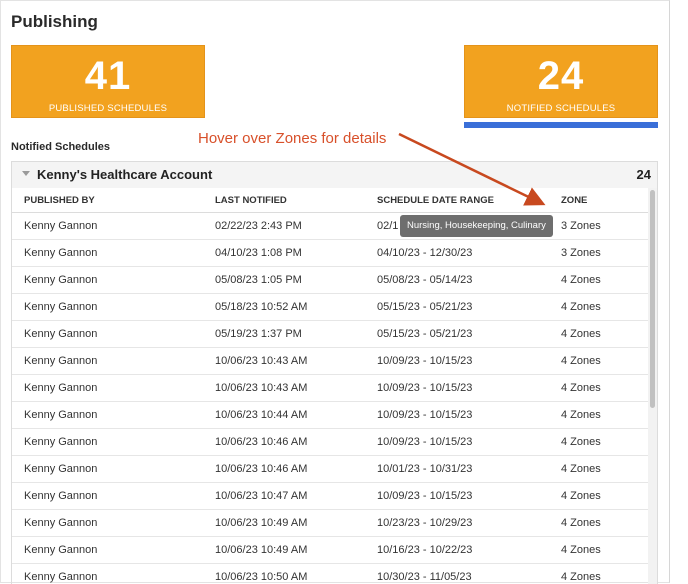 This screenshot has width=688, height=584. I want to click on published-schedules-card: 41 PUBLISHED SCHEDULES, so click(108, 81).